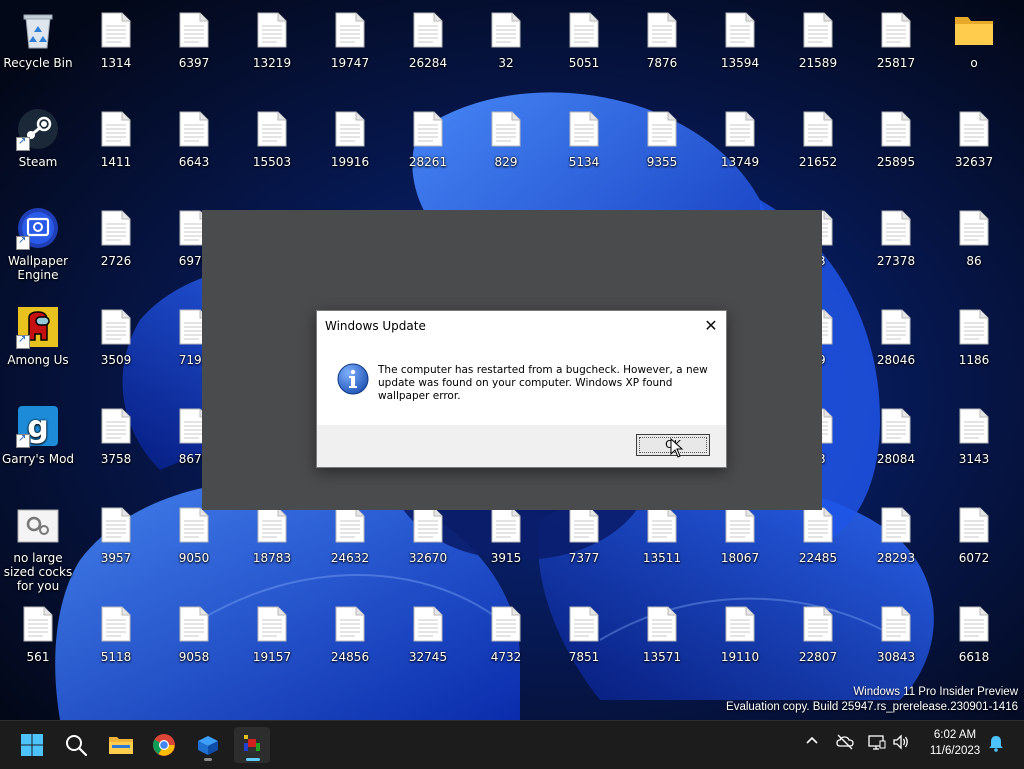 This screenshot has width=1024, height=769. What do you see at coordinates (428, 63) in the screenshot?
I see `desktop-icon-label: 26284` at bounding box center [428, 63].